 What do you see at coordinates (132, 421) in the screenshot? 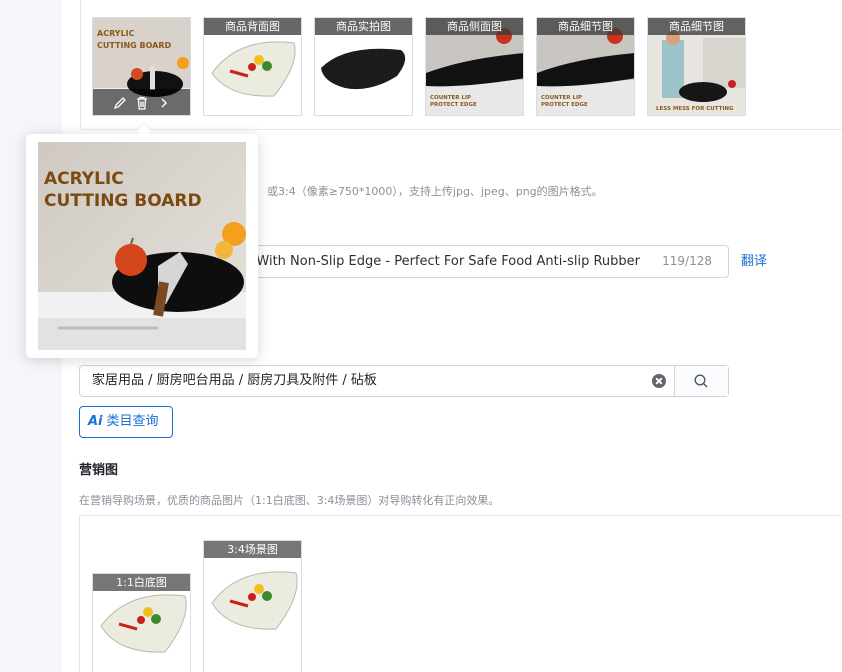
I see `ai-button-label: 类目查询` at bounding box center [132, 421].